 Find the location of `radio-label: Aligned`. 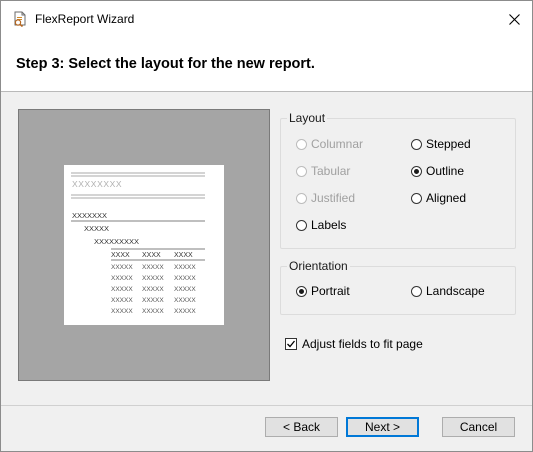

radio-label: Aligned is located at coordinates (446, 198).